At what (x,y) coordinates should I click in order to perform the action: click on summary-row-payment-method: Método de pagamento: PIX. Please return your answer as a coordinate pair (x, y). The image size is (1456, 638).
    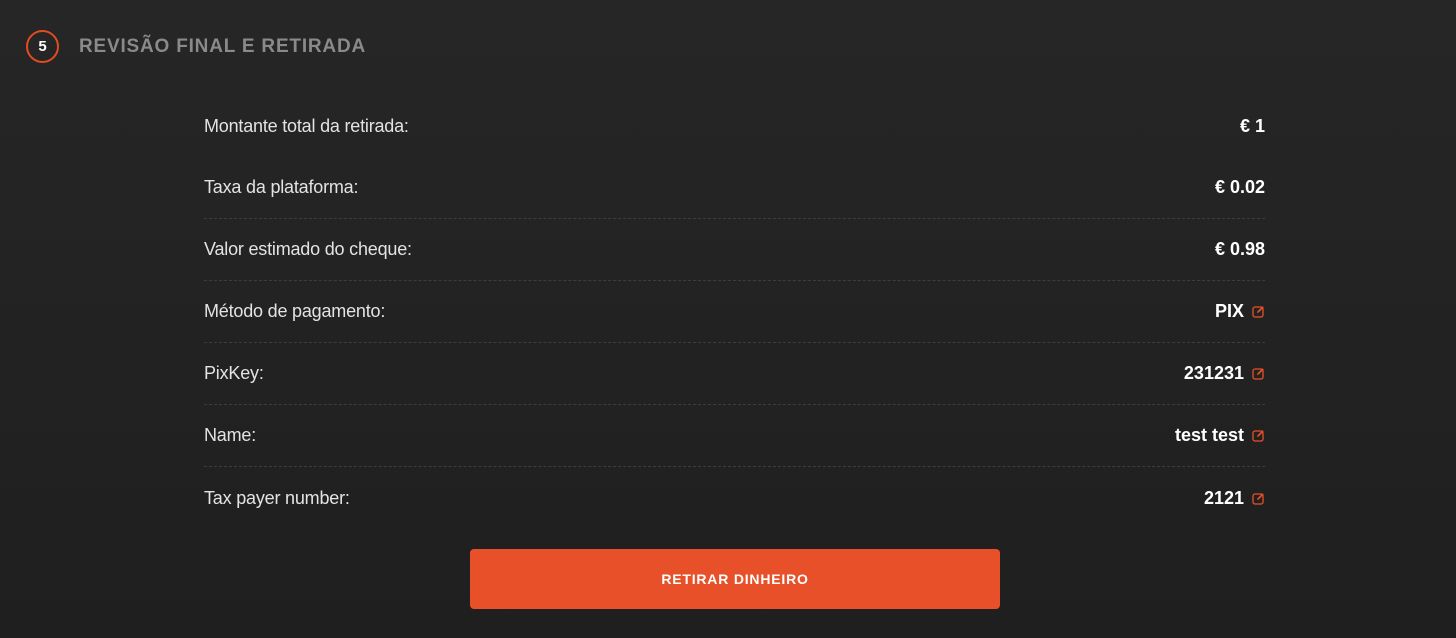
    Looking at the image, I should click on (734, 312).